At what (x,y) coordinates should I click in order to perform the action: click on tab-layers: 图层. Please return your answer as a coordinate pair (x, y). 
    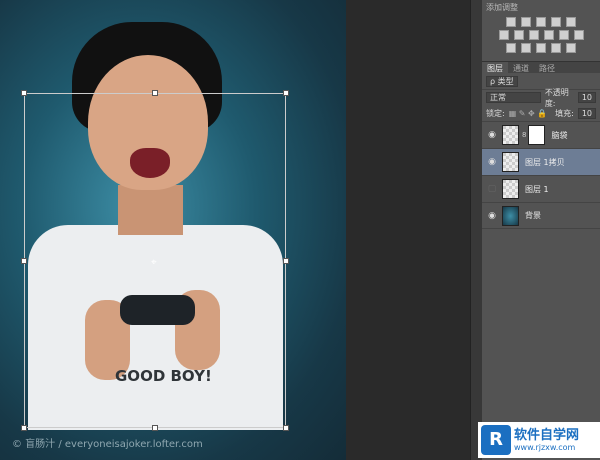
    Looking at the image, I should click on (495, 67).